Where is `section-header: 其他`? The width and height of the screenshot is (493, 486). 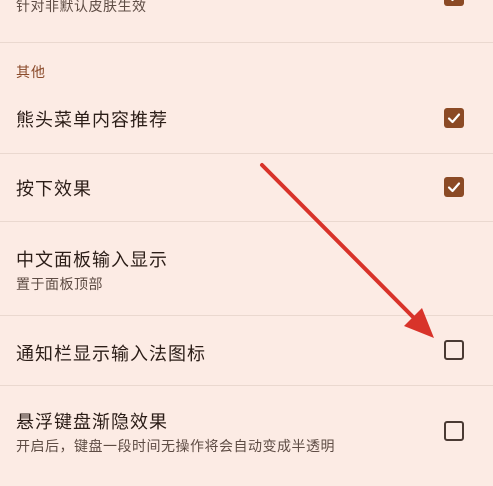
section-header: 其他 is located at coordinates (31, 73).